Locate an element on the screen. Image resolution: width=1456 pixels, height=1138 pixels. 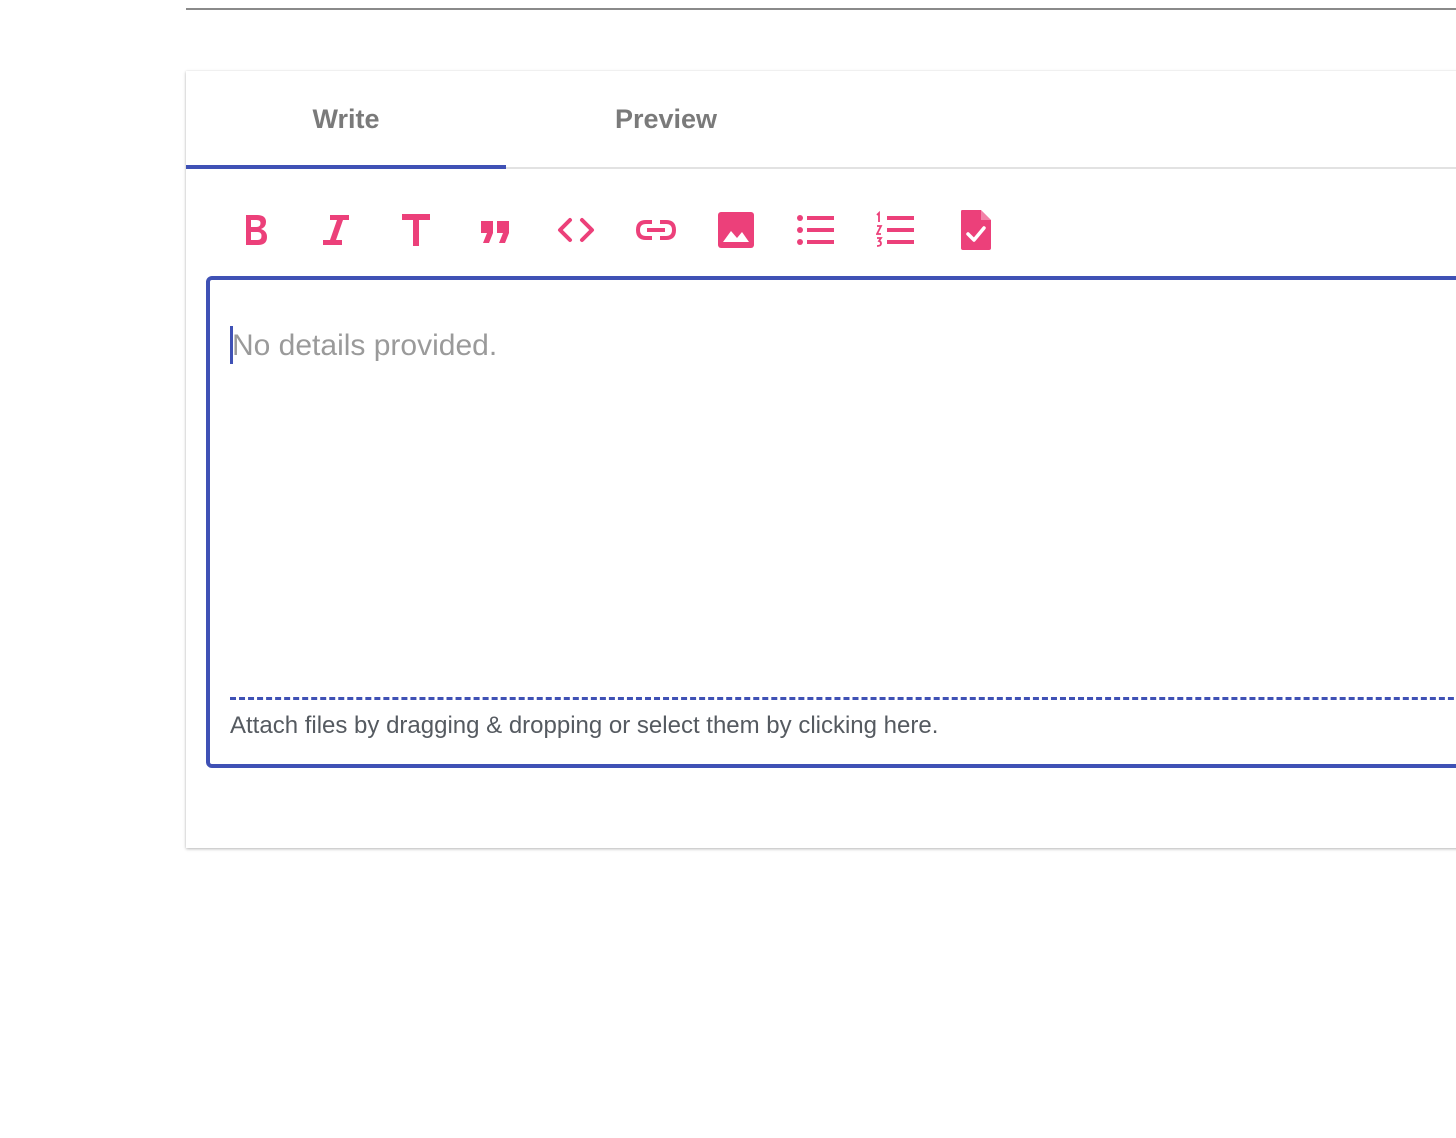
bulleted-list-button is located at coordinates (816, 230).